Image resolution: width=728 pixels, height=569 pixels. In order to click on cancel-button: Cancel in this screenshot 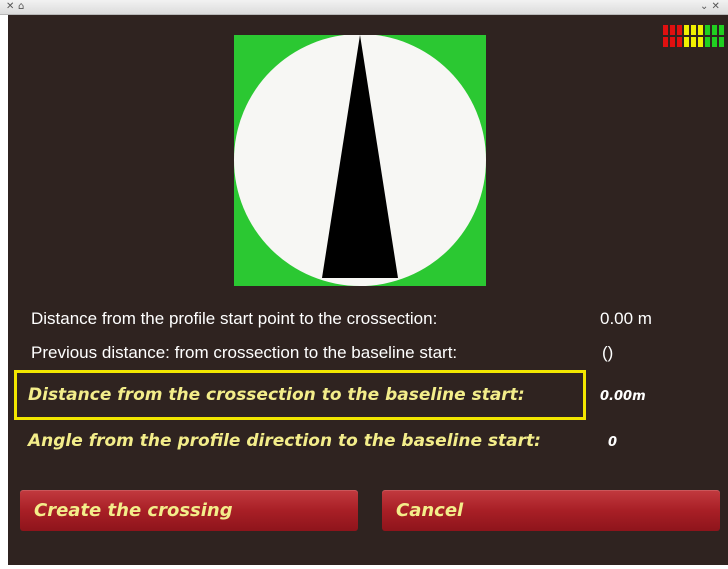, I will do `click(551, 510)`.